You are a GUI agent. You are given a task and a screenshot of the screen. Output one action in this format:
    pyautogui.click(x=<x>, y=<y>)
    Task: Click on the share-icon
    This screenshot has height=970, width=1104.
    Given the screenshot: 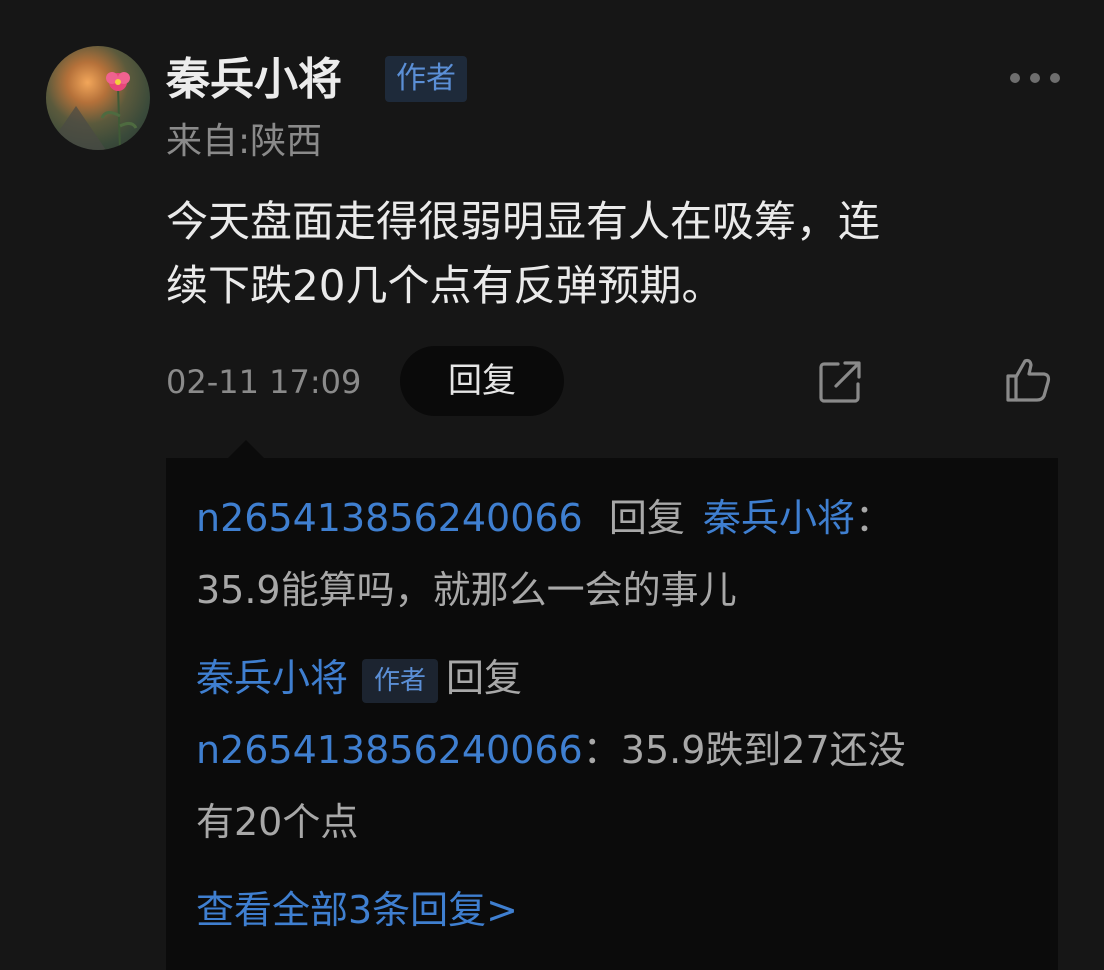 What is the action you would take?
    pyautogui.click(x=840, y=382)
    